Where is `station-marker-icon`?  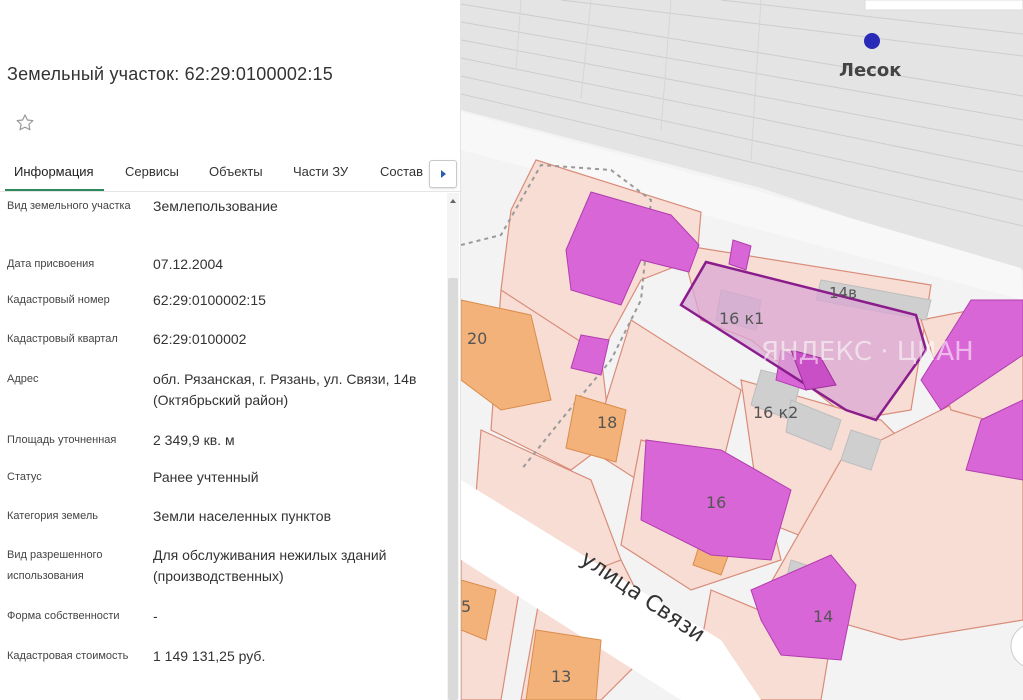
station-marker-icon is located at coordinates (872, 41).